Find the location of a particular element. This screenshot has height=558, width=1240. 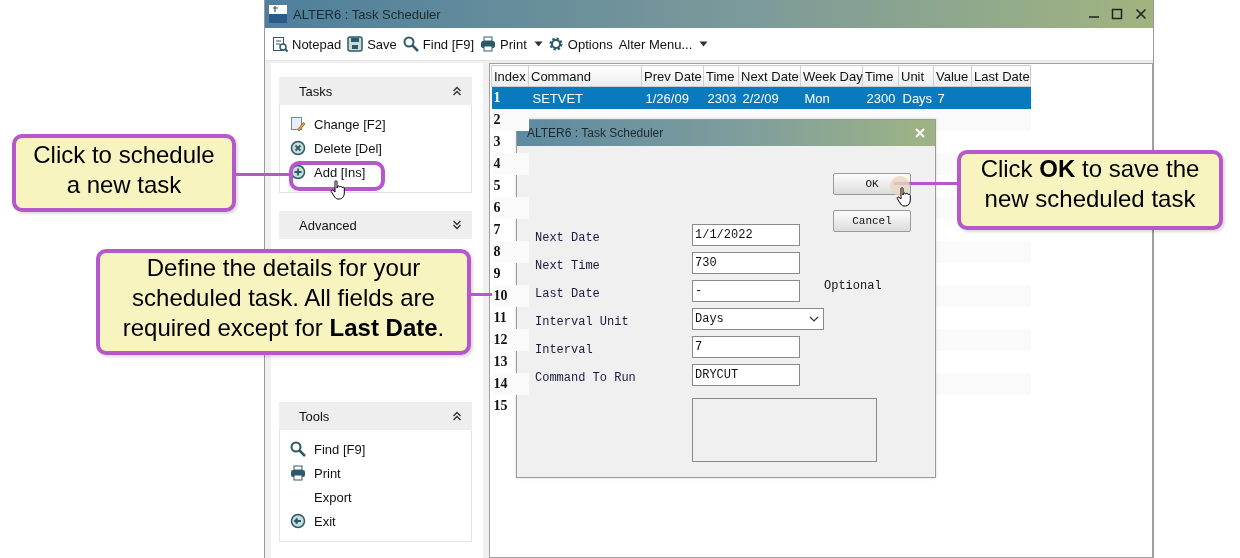

input-field: 730 is located at coordinates (746, 263).